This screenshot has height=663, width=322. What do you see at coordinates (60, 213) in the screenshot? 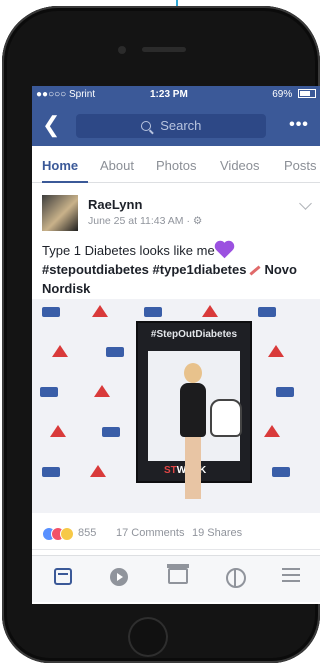
I see `avatar` at bounding box center [60, 213].